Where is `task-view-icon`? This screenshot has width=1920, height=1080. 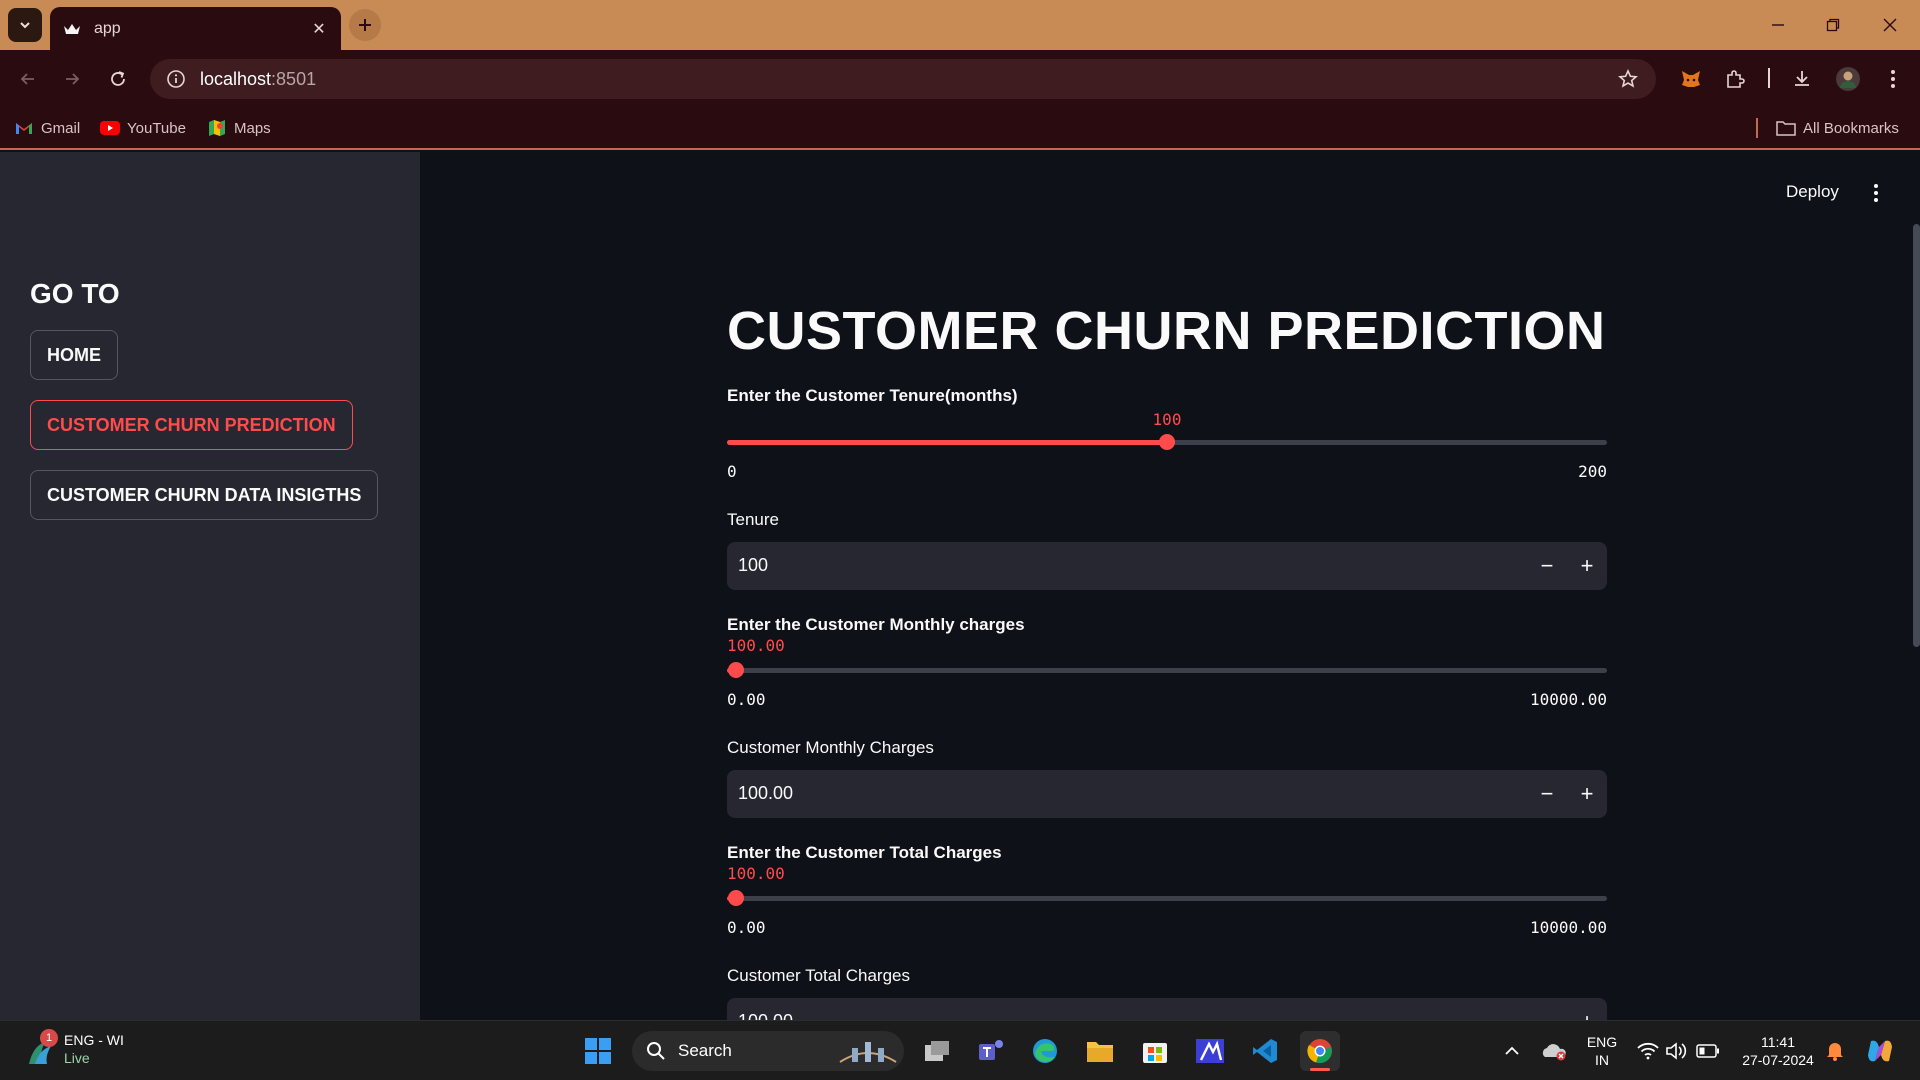 task-view-icon is located at coordinates (937, 1051).